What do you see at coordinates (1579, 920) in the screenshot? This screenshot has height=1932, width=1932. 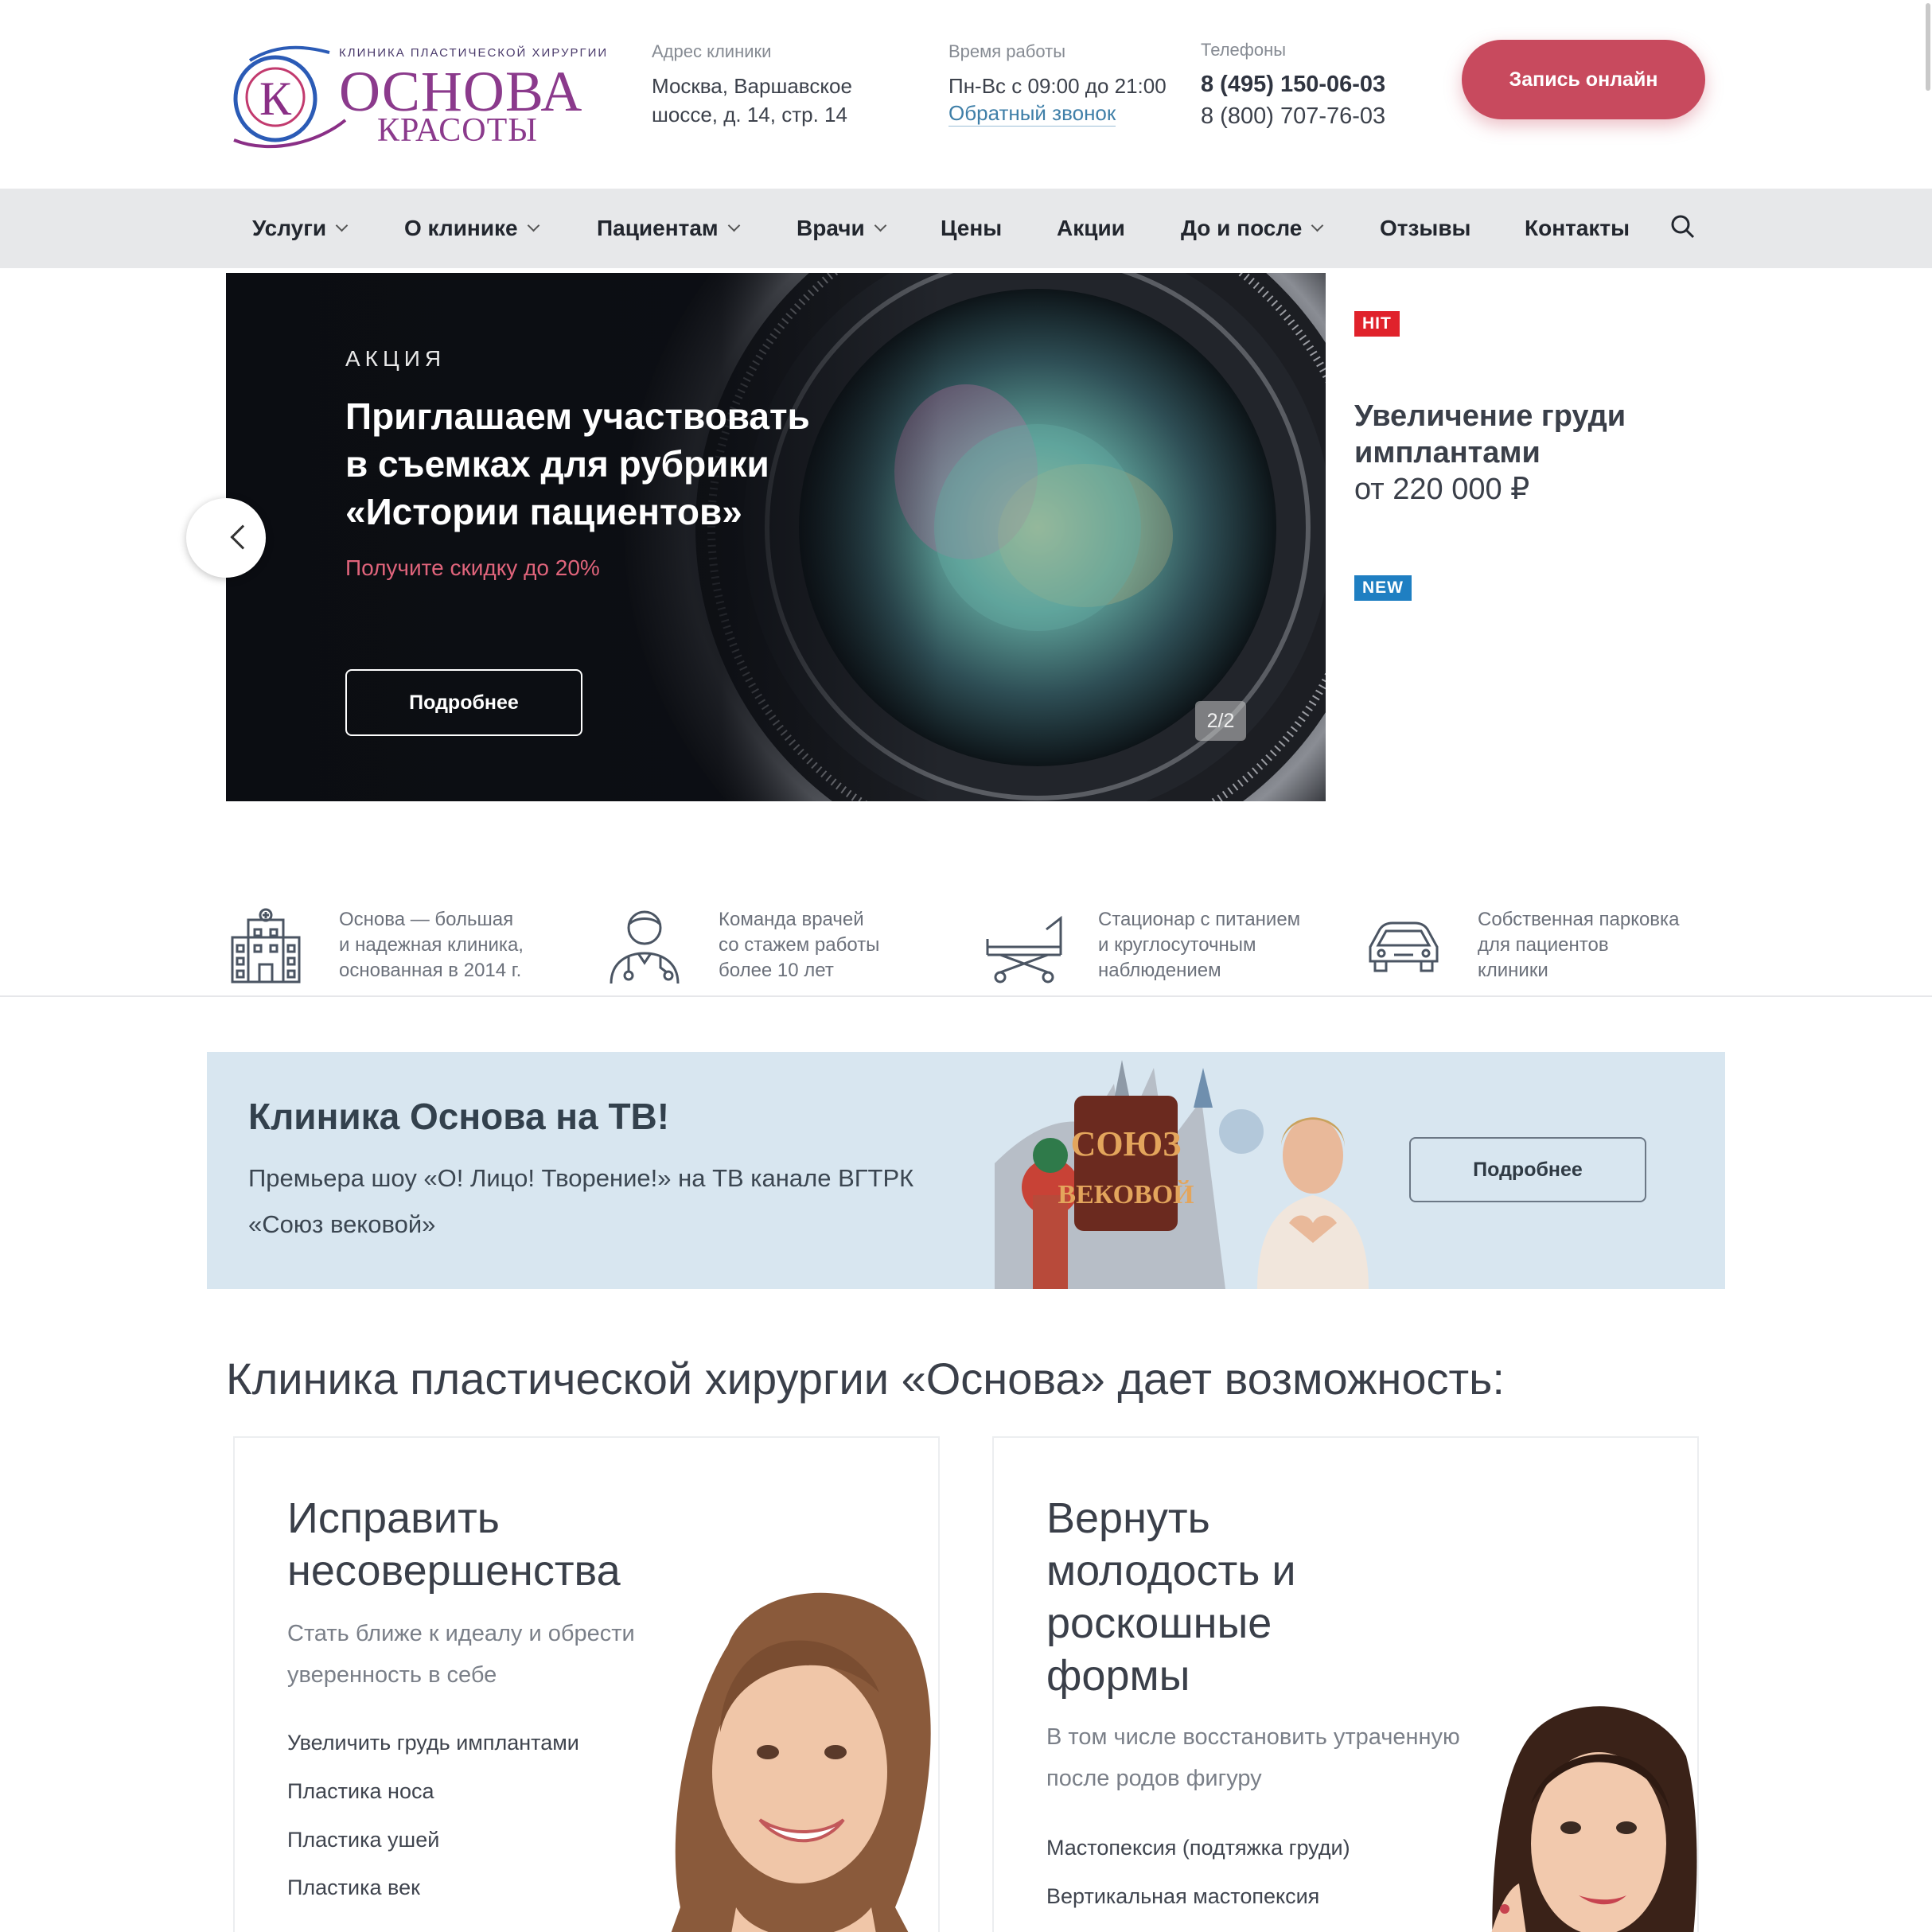 I see `feature-line: Собственная парковка` at bounding box center [1579, 920].